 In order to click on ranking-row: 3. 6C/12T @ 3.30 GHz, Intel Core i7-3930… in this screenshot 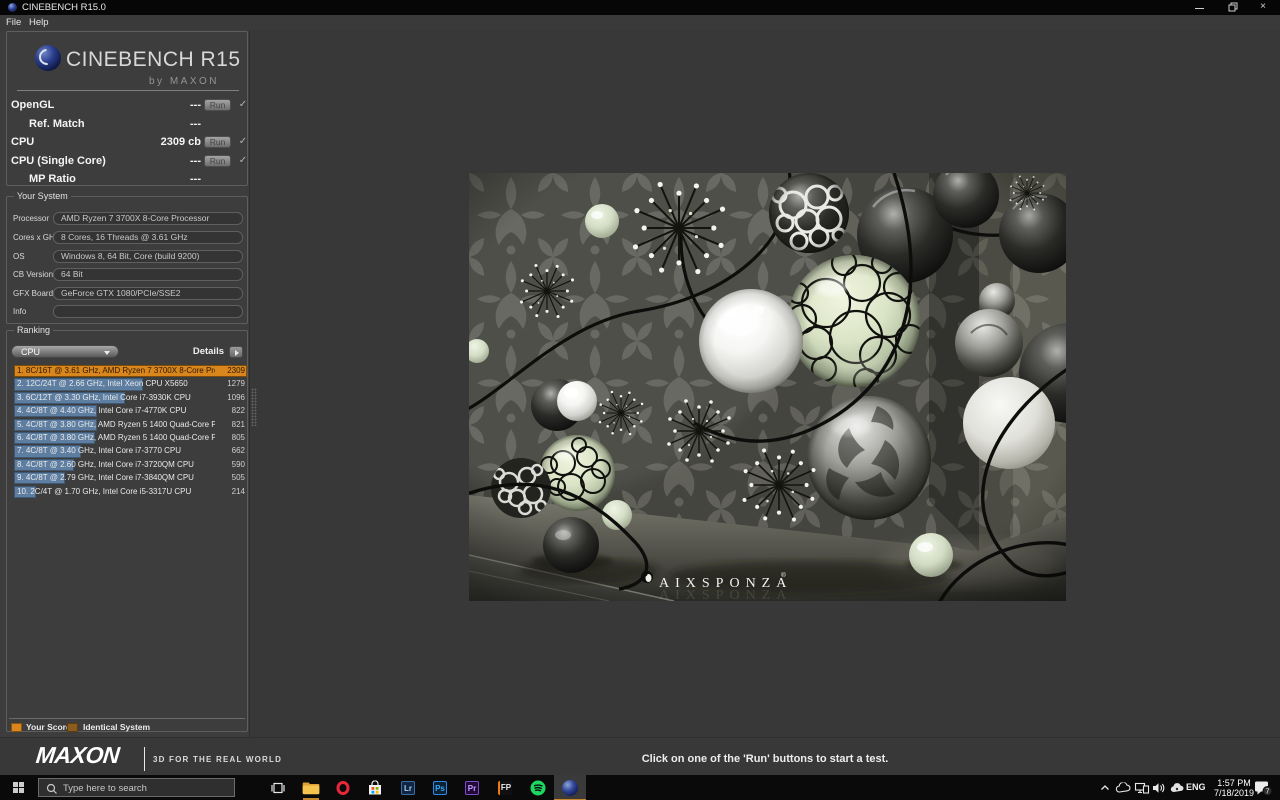, I will do `click(130, 397)`.